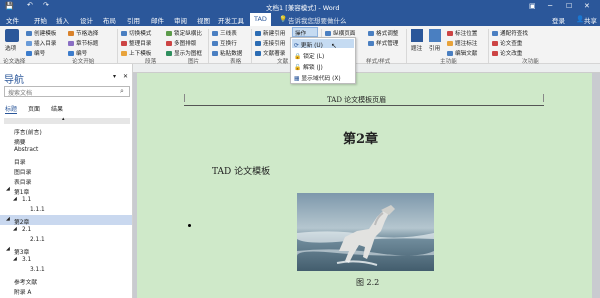 This screenshot has height=298, width=600. What do you see at coordinates (241, 170) in the screenshot?
I see `body-paragraph: TAD 论文模板` at bounding box center [241, 170].